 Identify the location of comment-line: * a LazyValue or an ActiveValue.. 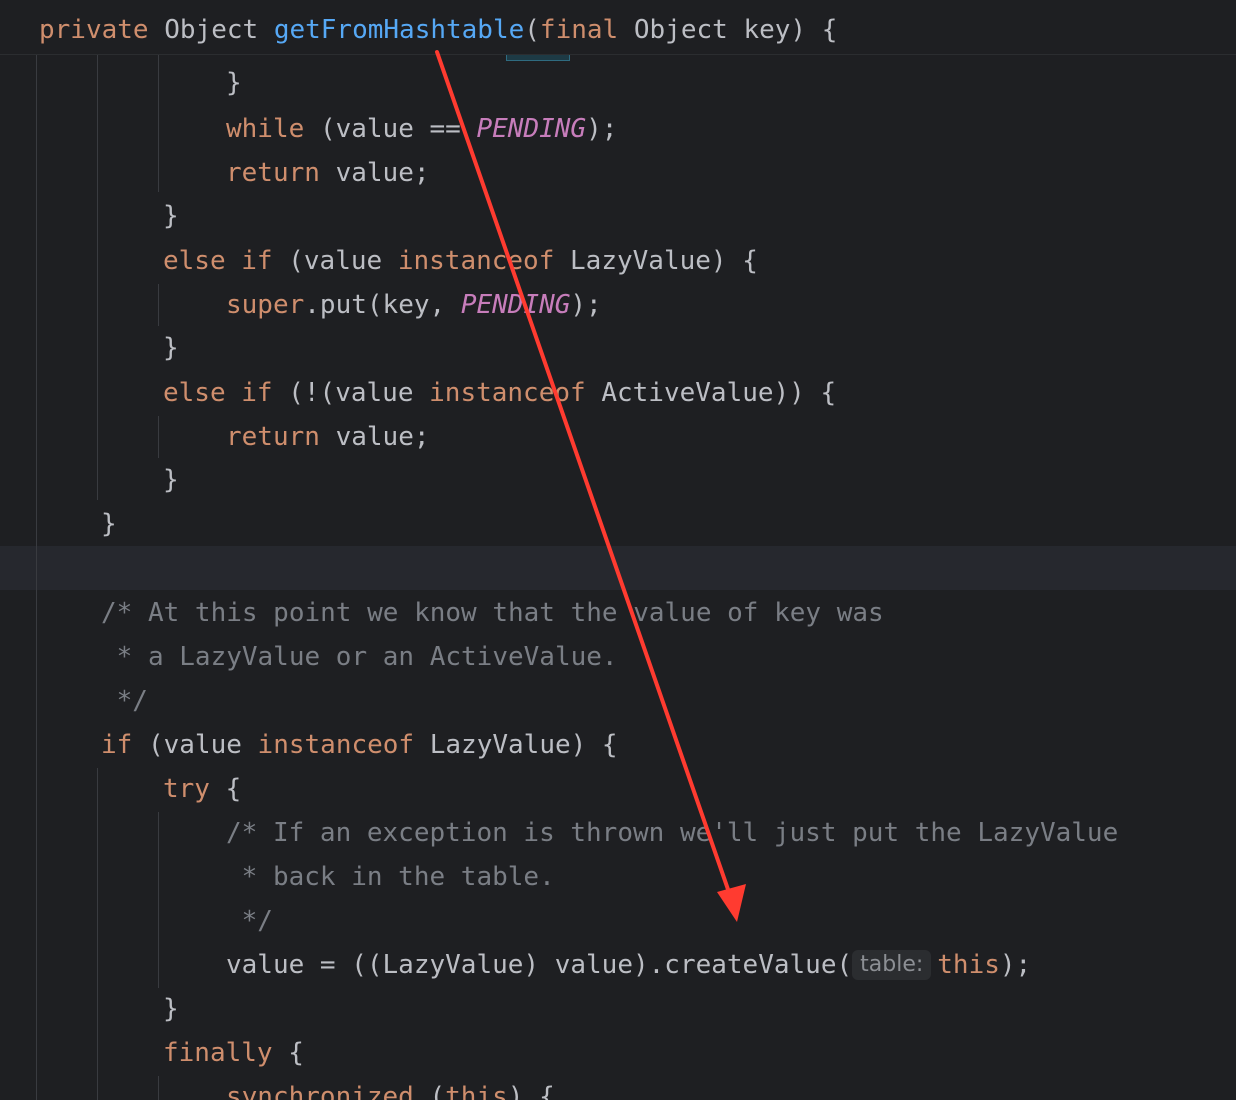
(359, 657).